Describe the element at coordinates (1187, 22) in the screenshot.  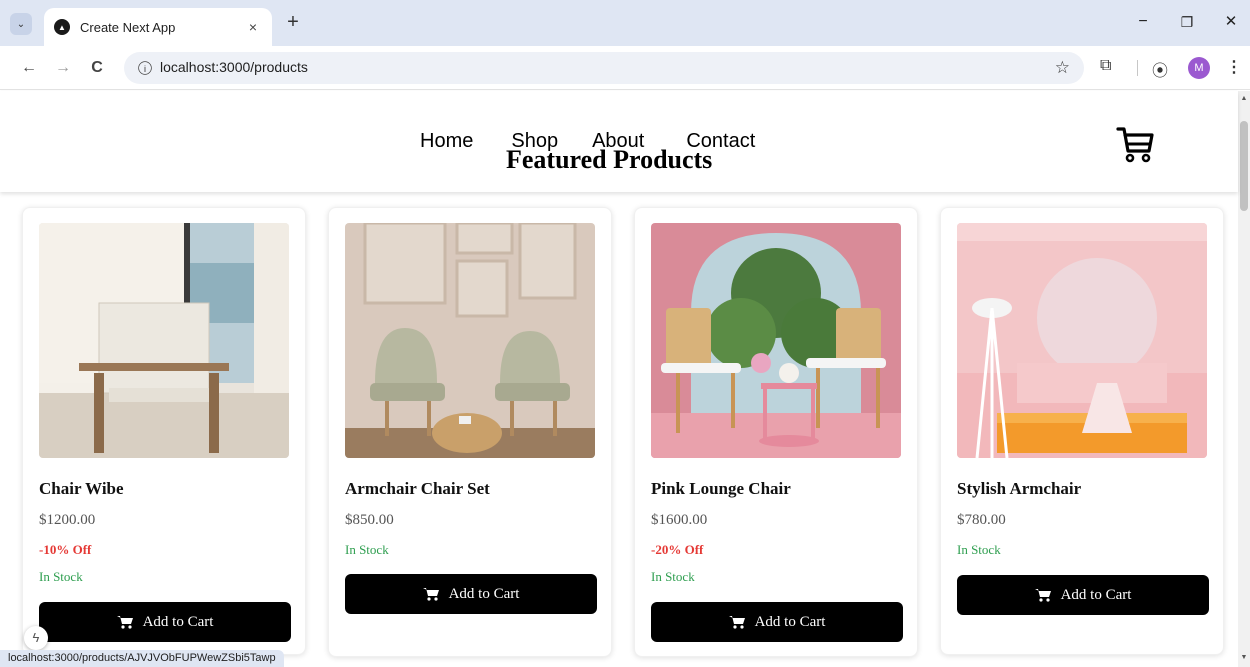
I see `restore-icon: ❐` at that location.